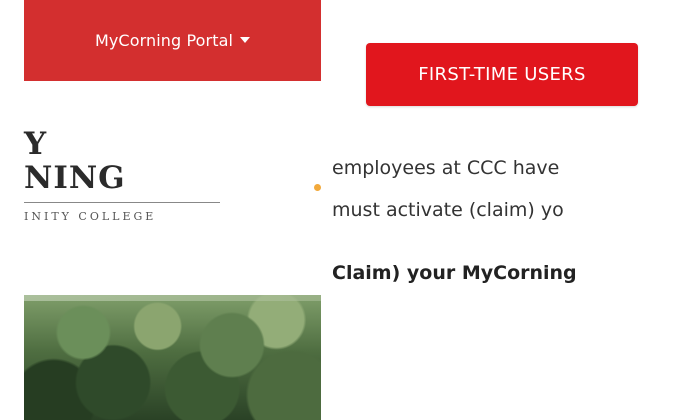 The height and width of the screenshot is (420, 687). Describe the element at coordinates (245, 39) in the screenshot. I see `caret-down-icon` at that location.